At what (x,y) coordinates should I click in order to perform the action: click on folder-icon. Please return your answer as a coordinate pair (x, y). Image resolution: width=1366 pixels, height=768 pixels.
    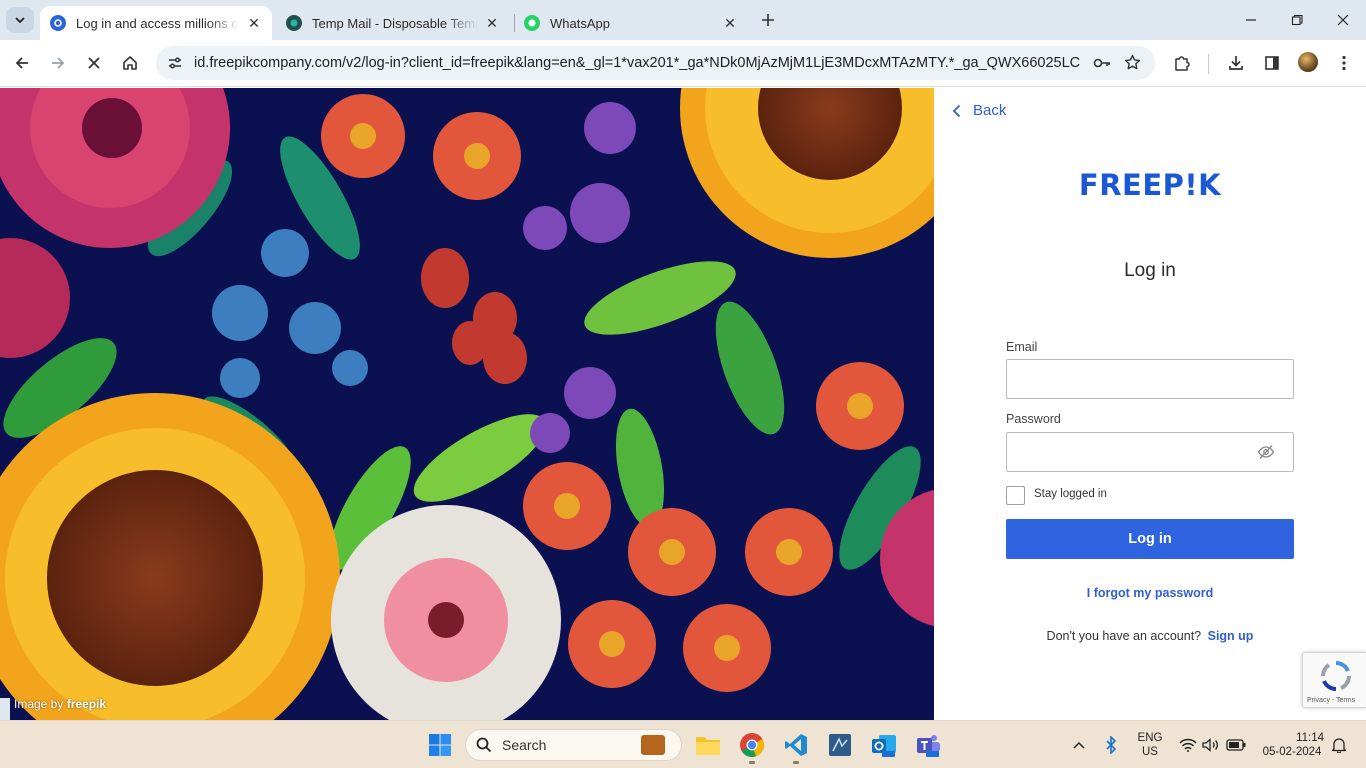
    Looking at the image, I should click on (708, 746).